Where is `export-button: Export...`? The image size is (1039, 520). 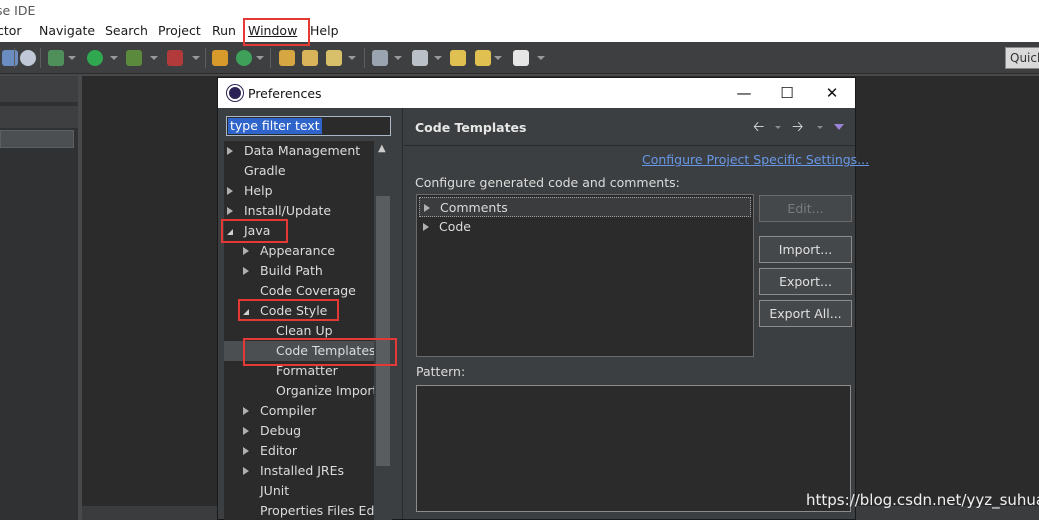 export-button: Export... is located at coordinates (805, 281).